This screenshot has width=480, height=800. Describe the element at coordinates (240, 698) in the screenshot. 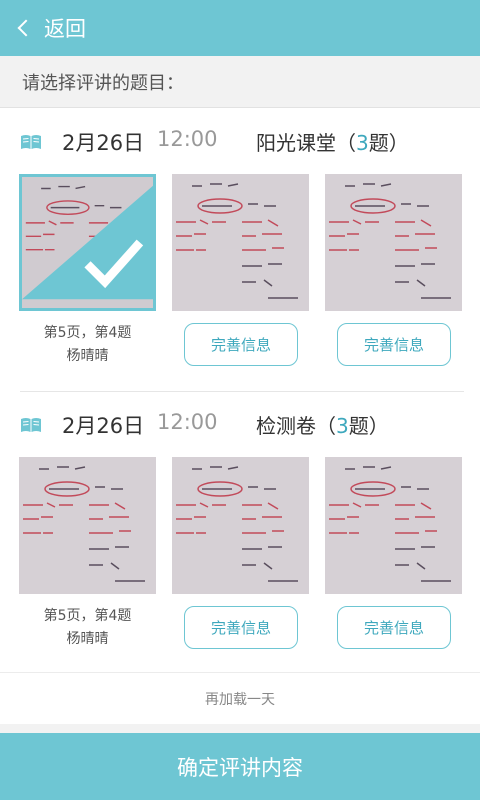

I see `load-more-button: 再加载一天` at that location.